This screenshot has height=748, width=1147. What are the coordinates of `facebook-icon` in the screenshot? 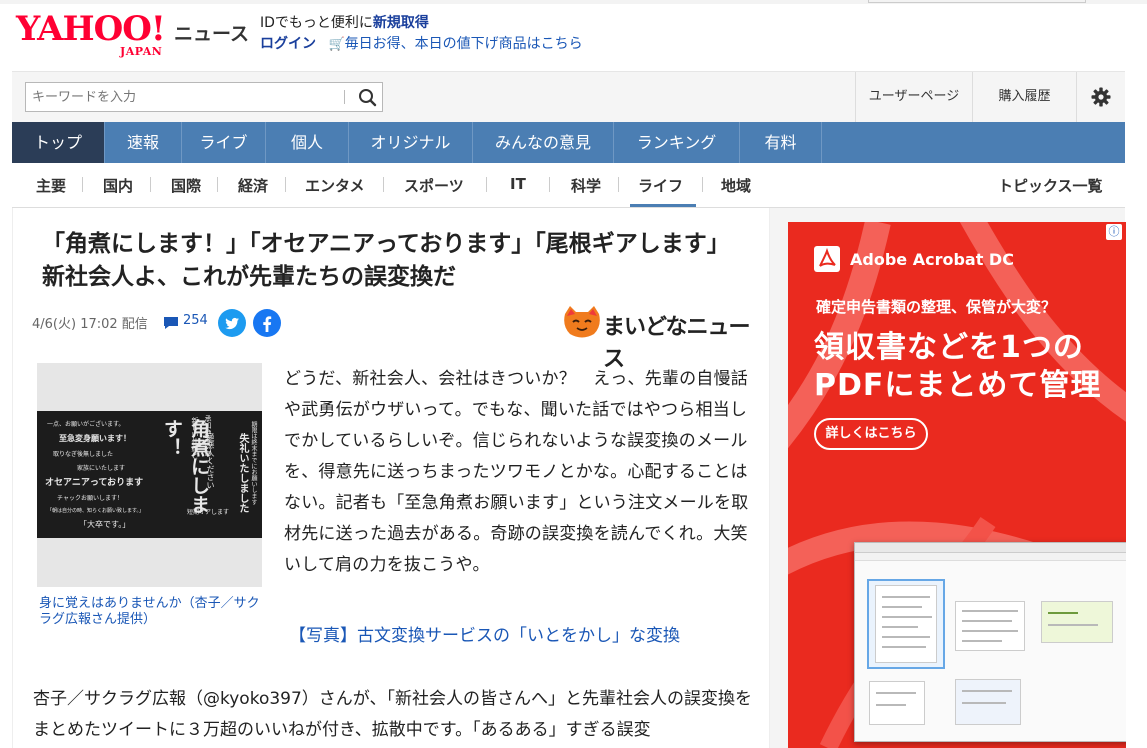 It's located at (267, 323).